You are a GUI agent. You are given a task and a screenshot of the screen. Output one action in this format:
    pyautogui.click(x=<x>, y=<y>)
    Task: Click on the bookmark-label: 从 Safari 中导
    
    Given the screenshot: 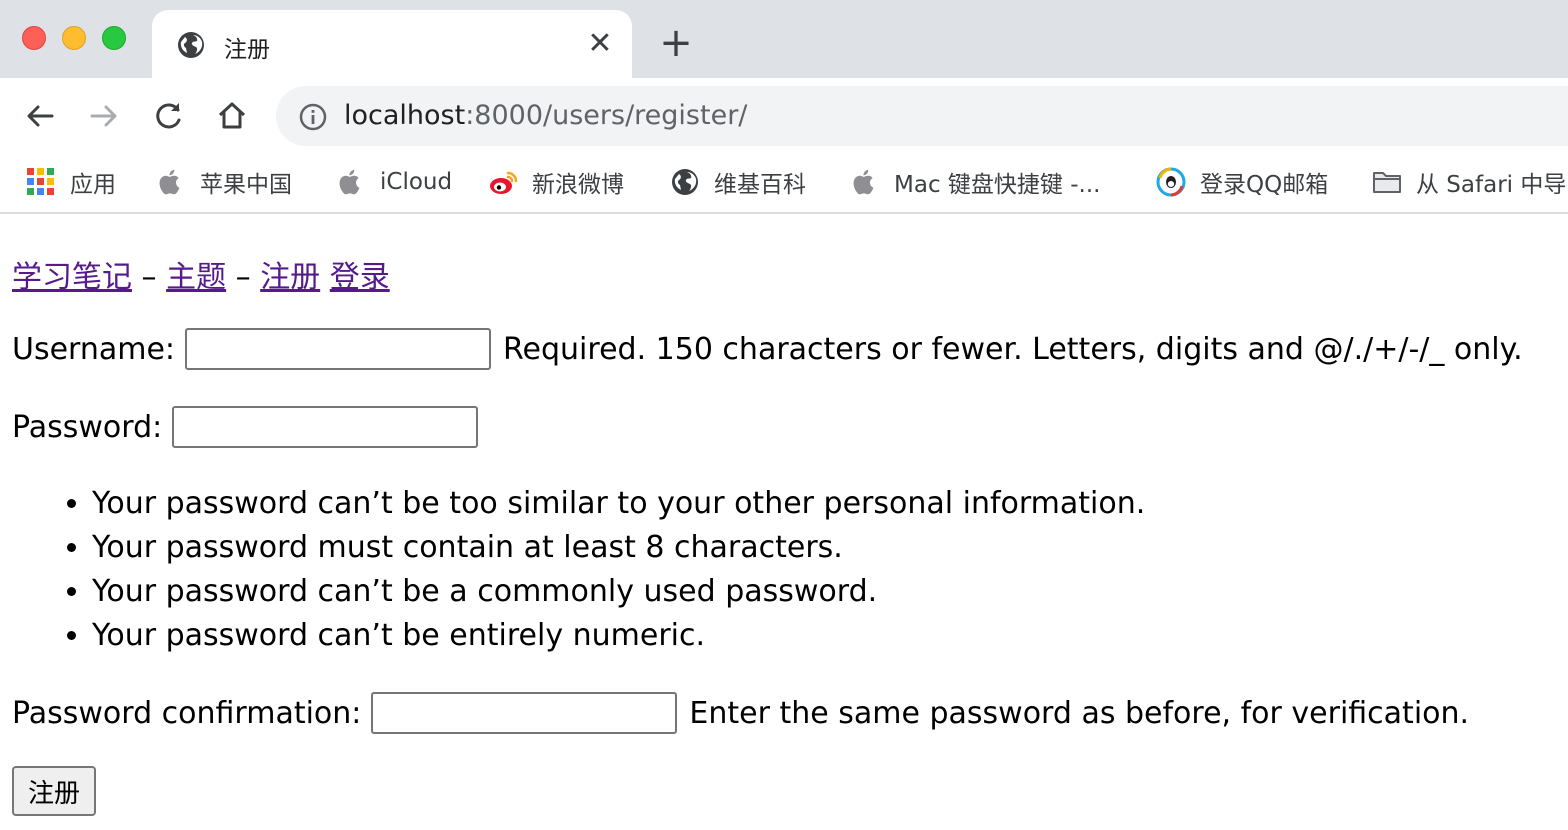 What is the action you would take?
    pyautogui.click(x=1491, y=185)
    